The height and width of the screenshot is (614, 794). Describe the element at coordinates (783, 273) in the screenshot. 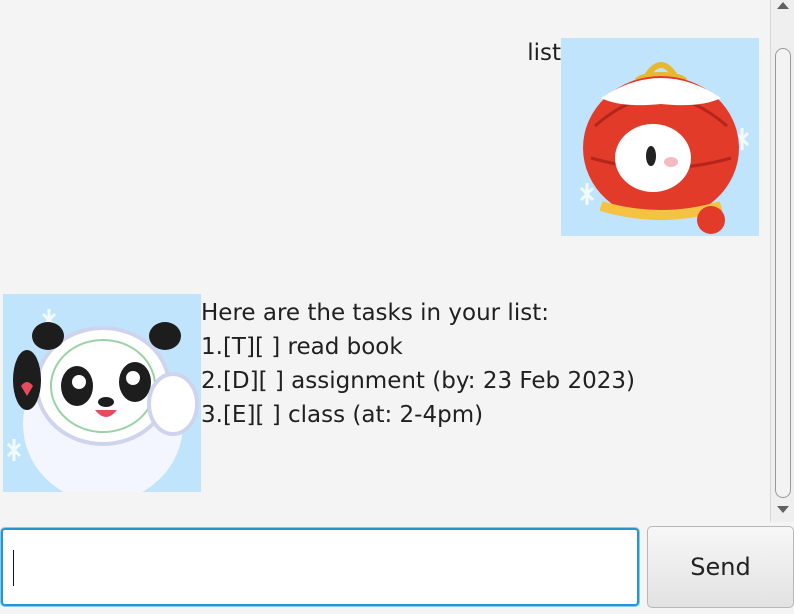

I see `scrollbar-thumb` at that location.